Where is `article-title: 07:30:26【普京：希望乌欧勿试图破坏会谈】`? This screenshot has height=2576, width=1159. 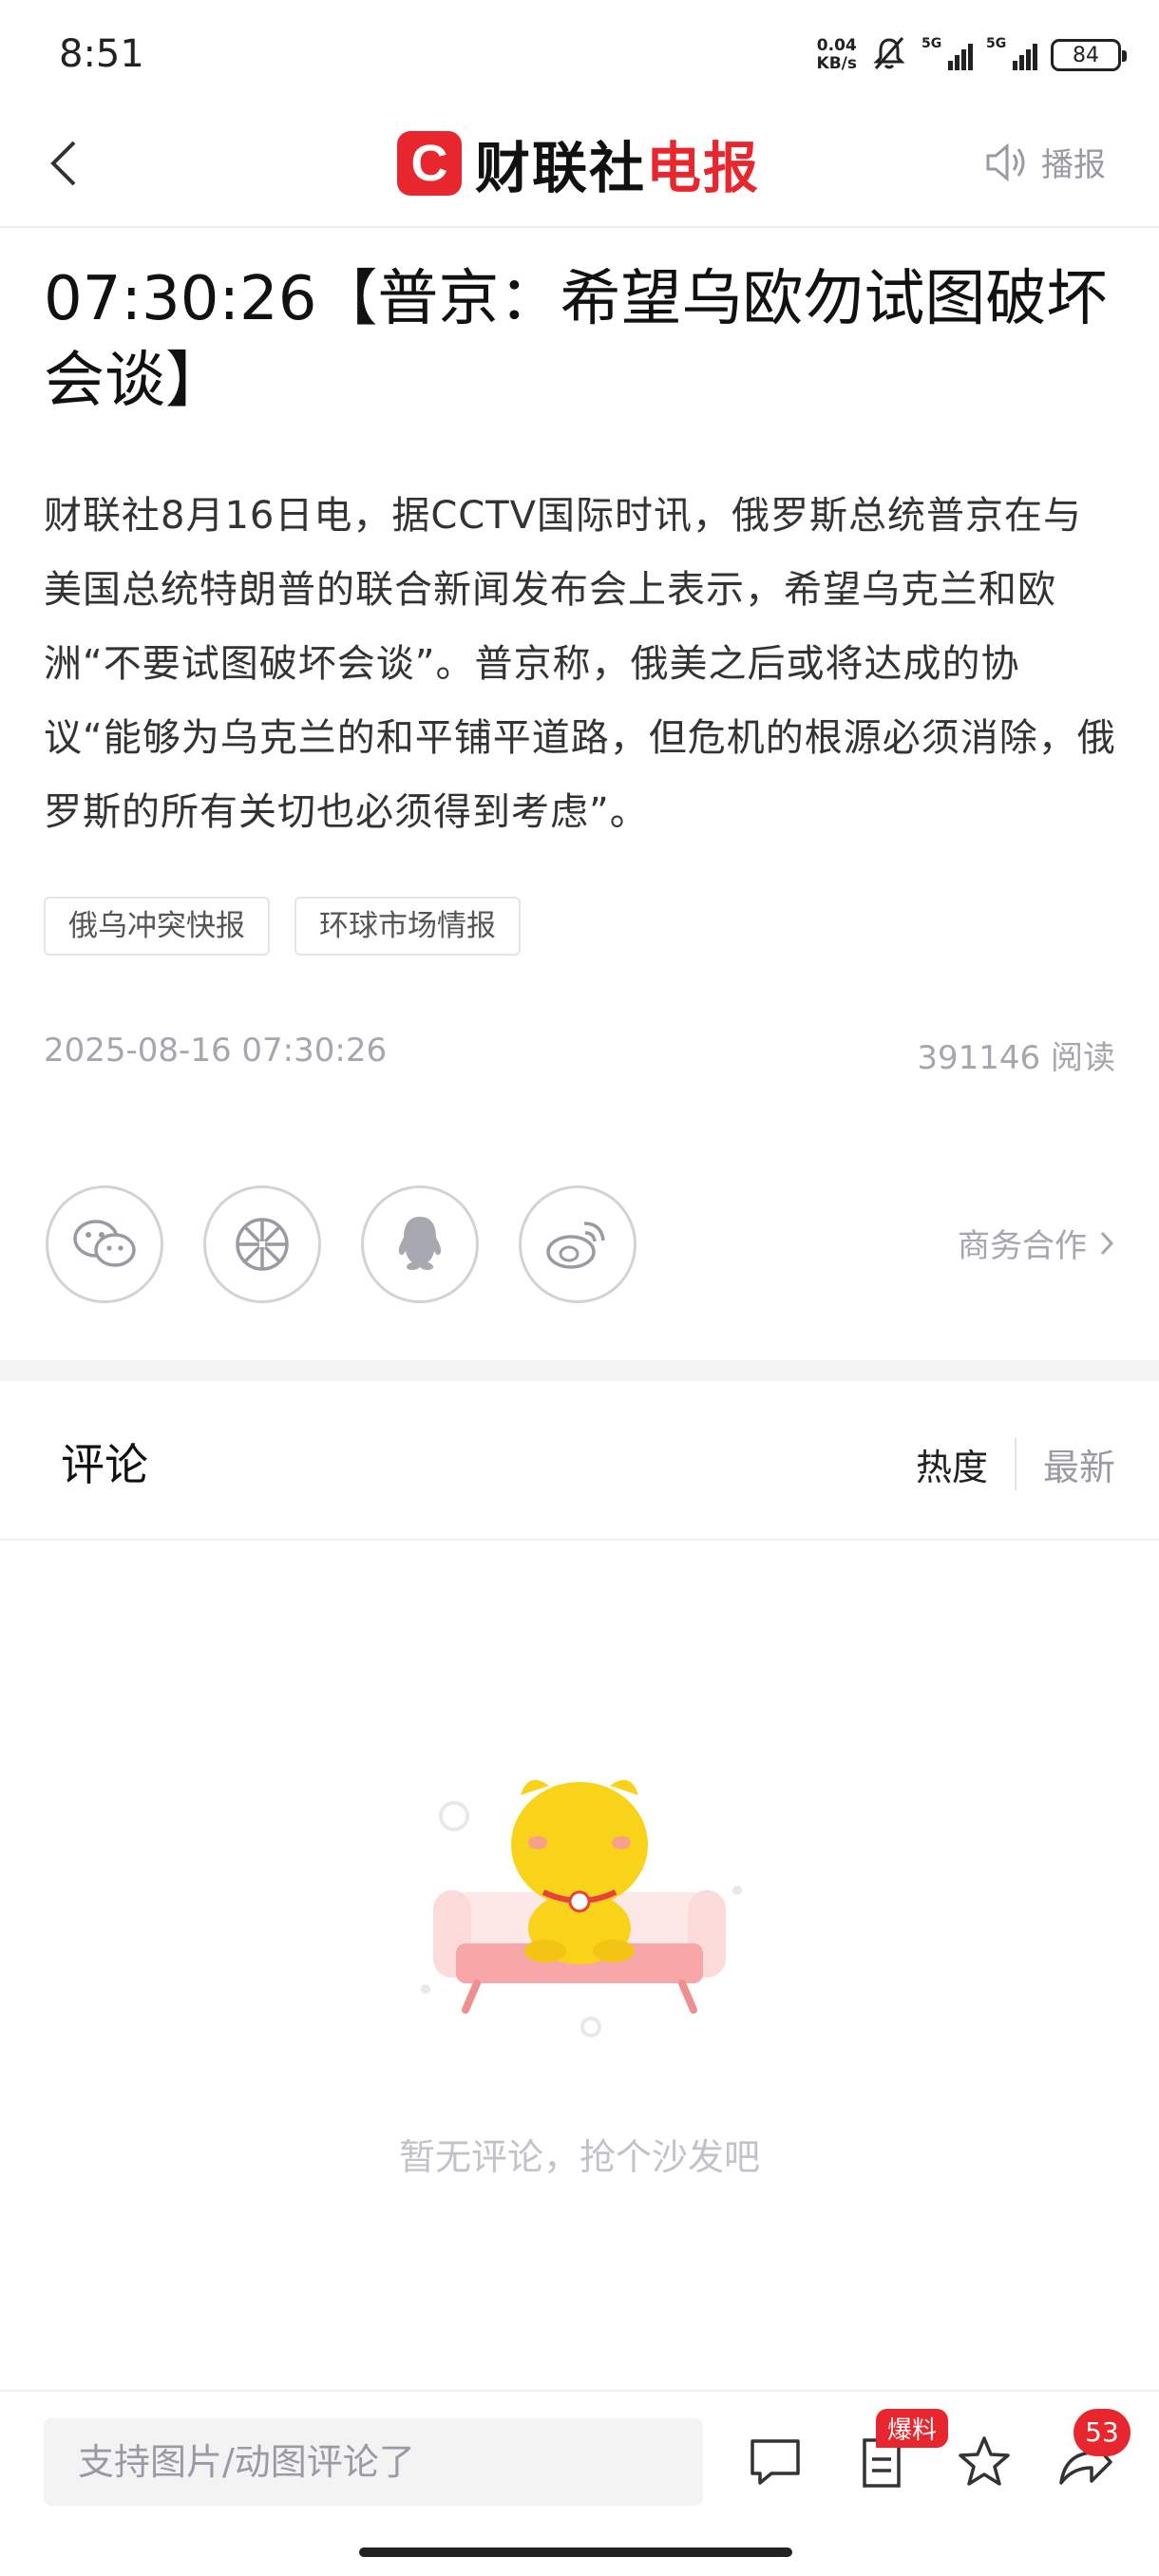 article-title: 07:30:26【普京：希望乌欧勿试图破坏会谈】 is located at coordinates (576, 340).